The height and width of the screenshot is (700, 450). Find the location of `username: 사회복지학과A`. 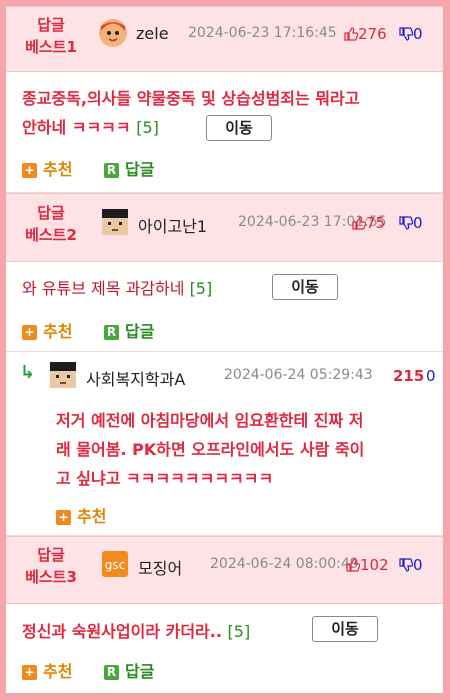

username: 사회복지학과A is located at coordinates (135, 378).